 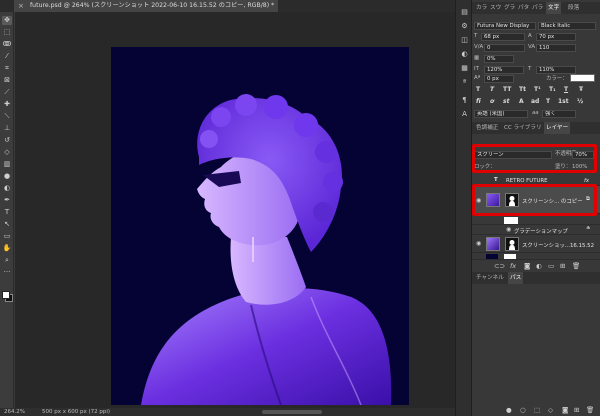 I want to click on tab-swatches: スウ, so click(x=495, y=8).